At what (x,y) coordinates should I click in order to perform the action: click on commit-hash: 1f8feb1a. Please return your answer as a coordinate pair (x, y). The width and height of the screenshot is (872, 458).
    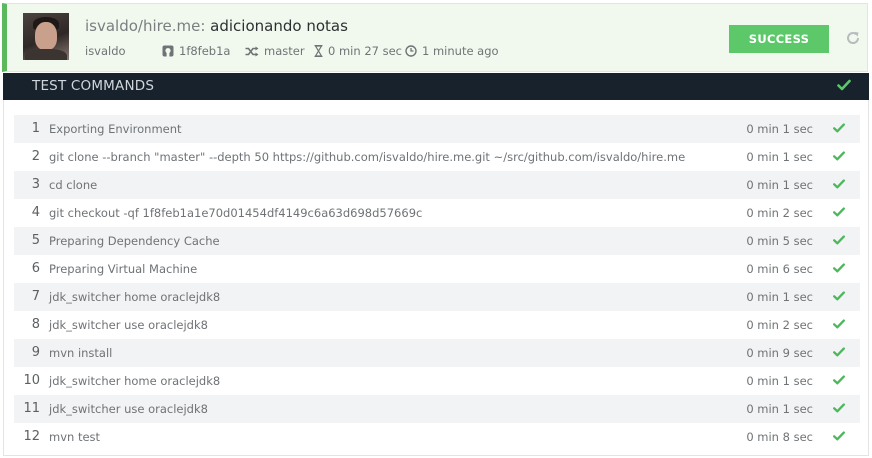
    Looking at the image, I should click on (205, 51).